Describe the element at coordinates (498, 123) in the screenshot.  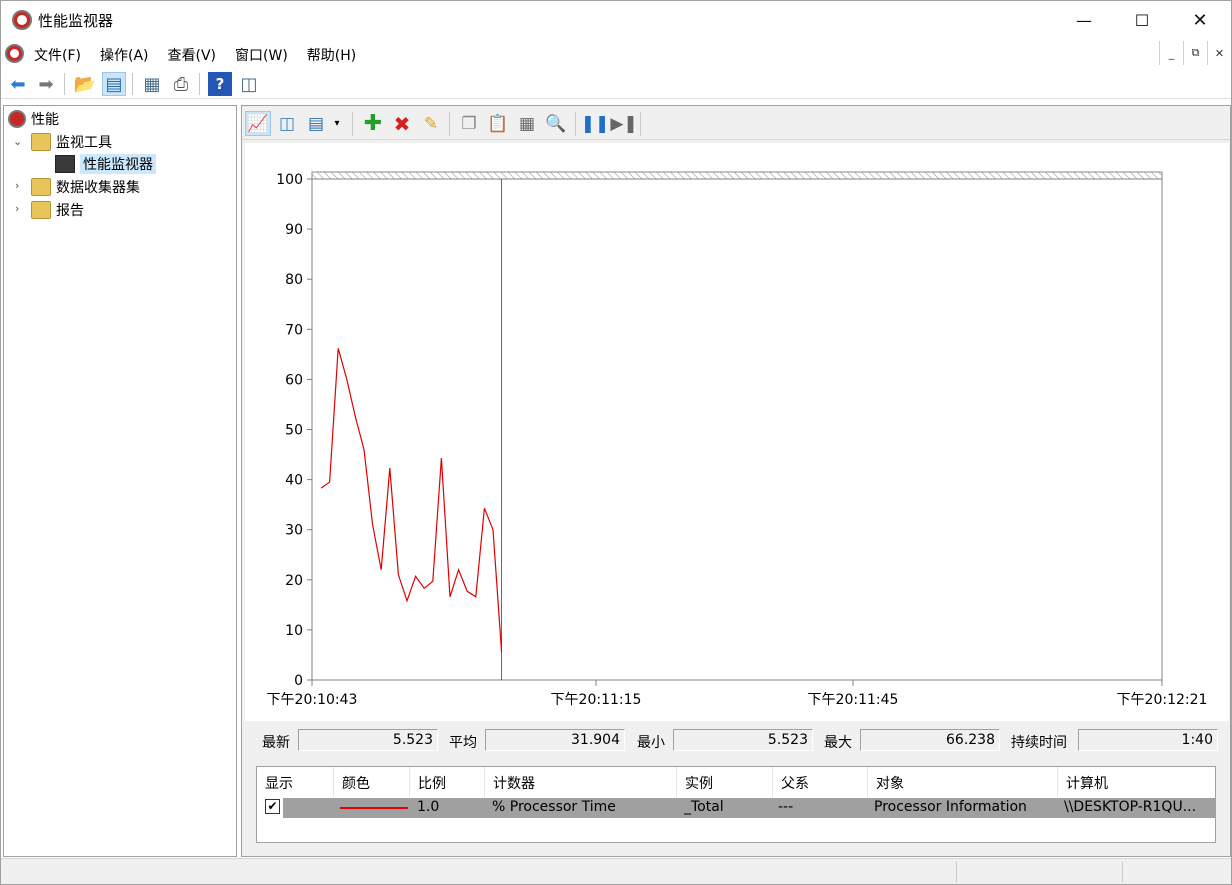
I see `paste-counter-list-icon: 📋` at that location.